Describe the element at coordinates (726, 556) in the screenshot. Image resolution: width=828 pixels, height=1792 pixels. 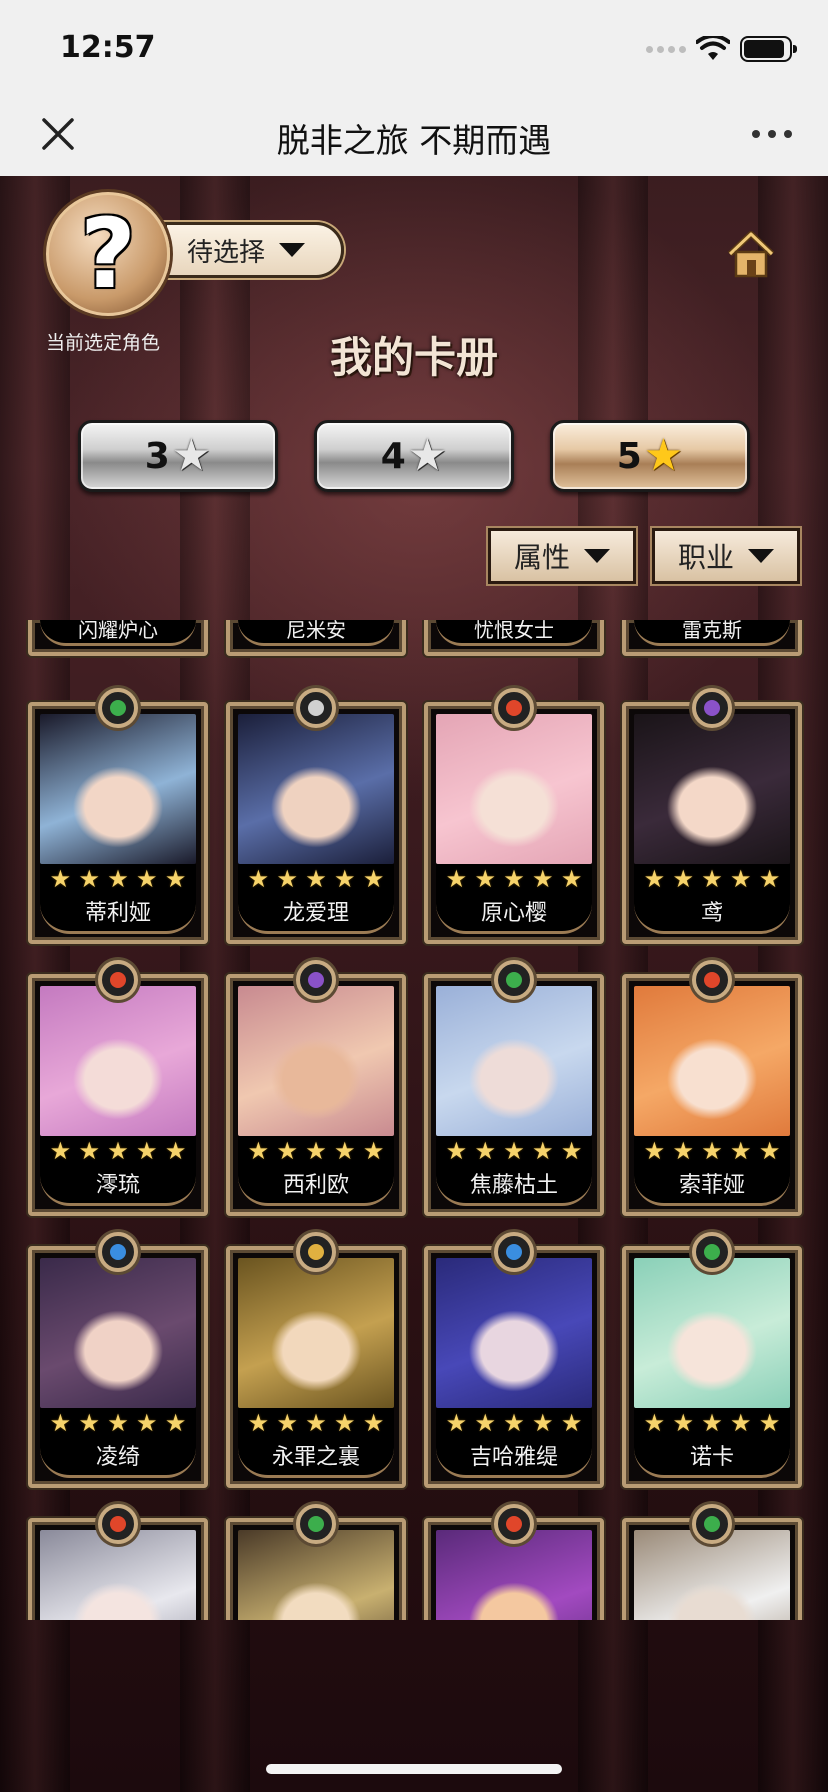
I see `class-filter: 职业` at that location.